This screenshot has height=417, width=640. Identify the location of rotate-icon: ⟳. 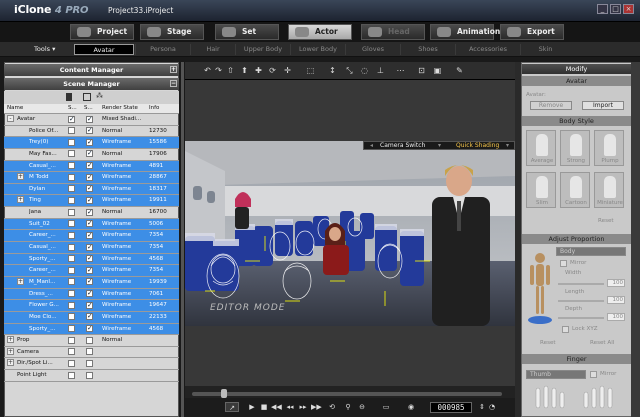
(272, 70).